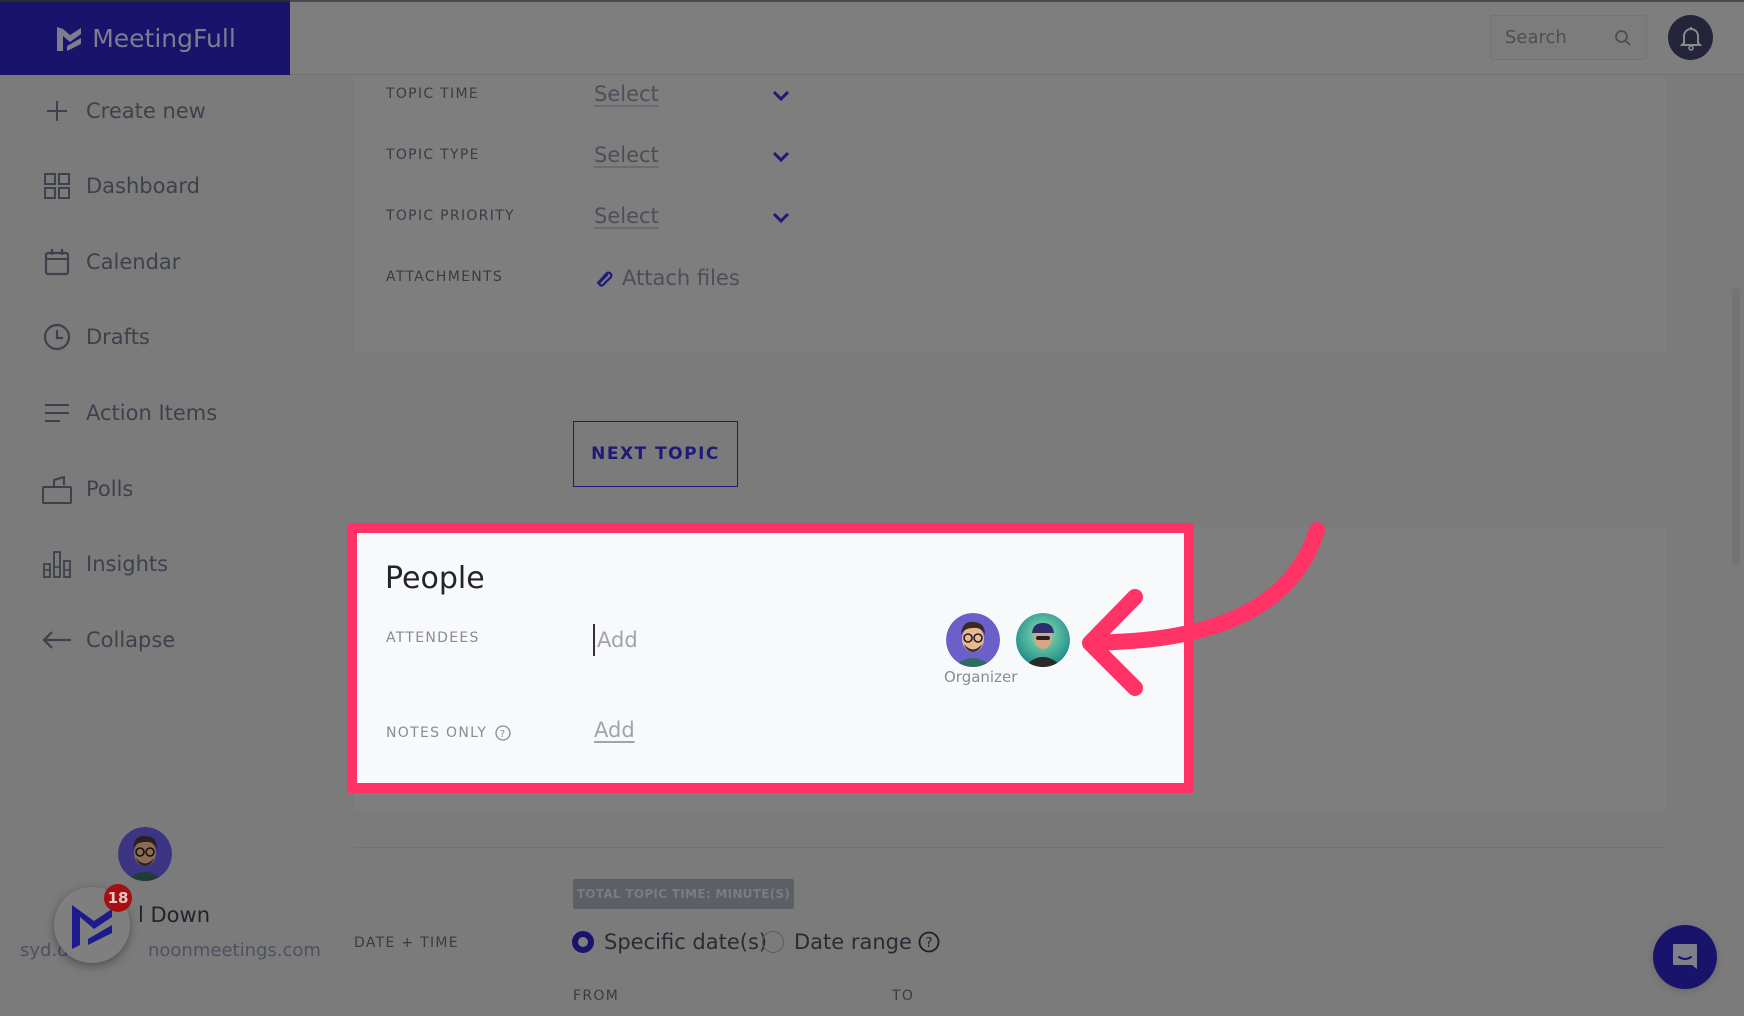  I want to click on notes-only-label: NOTES ONLY, so click(437, 733).